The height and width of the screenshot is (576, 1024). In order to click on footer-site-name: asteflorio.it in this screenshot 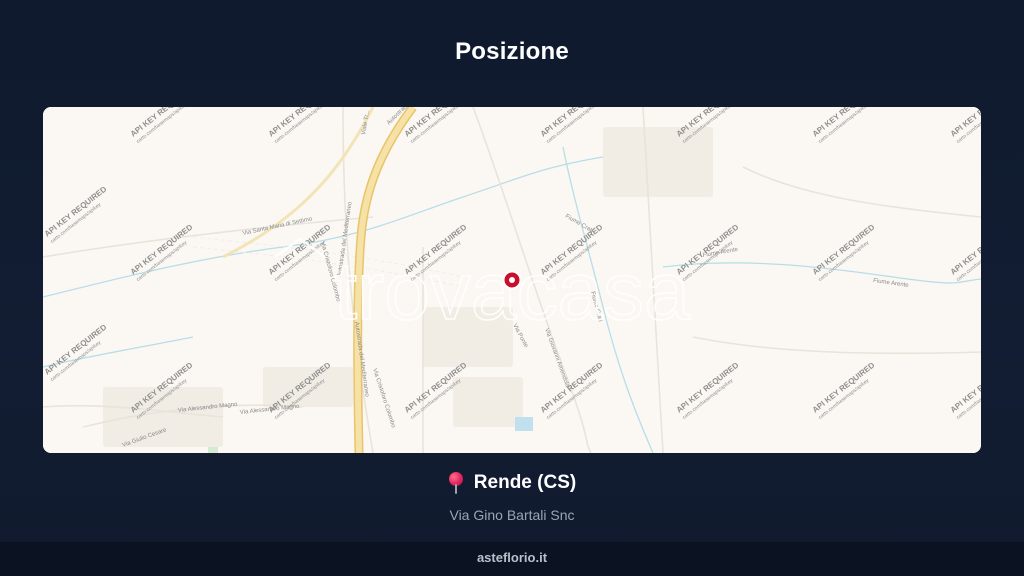, I will do `click(512, 559)`.